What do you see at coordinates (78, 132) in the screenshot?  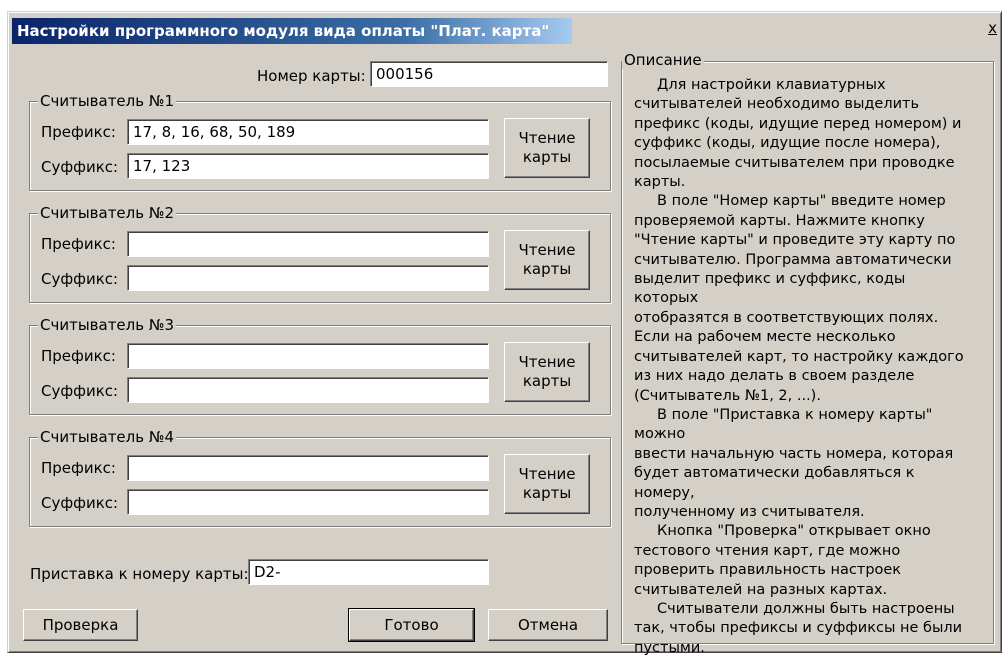 I see `reader-1-prefix-label: Префикс:` at bounding box center [78, 132].